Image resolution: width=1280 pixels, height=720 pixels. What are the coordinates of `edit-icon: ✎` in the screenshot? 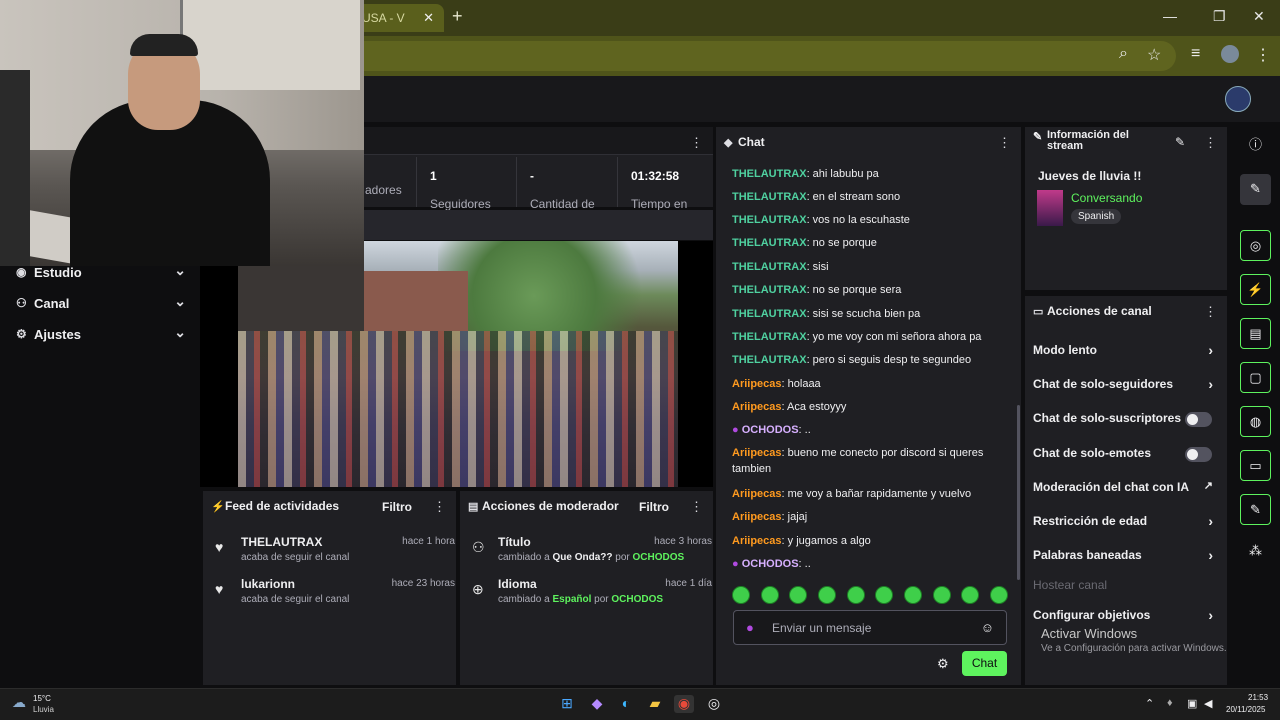 It's located at (1255, 189).